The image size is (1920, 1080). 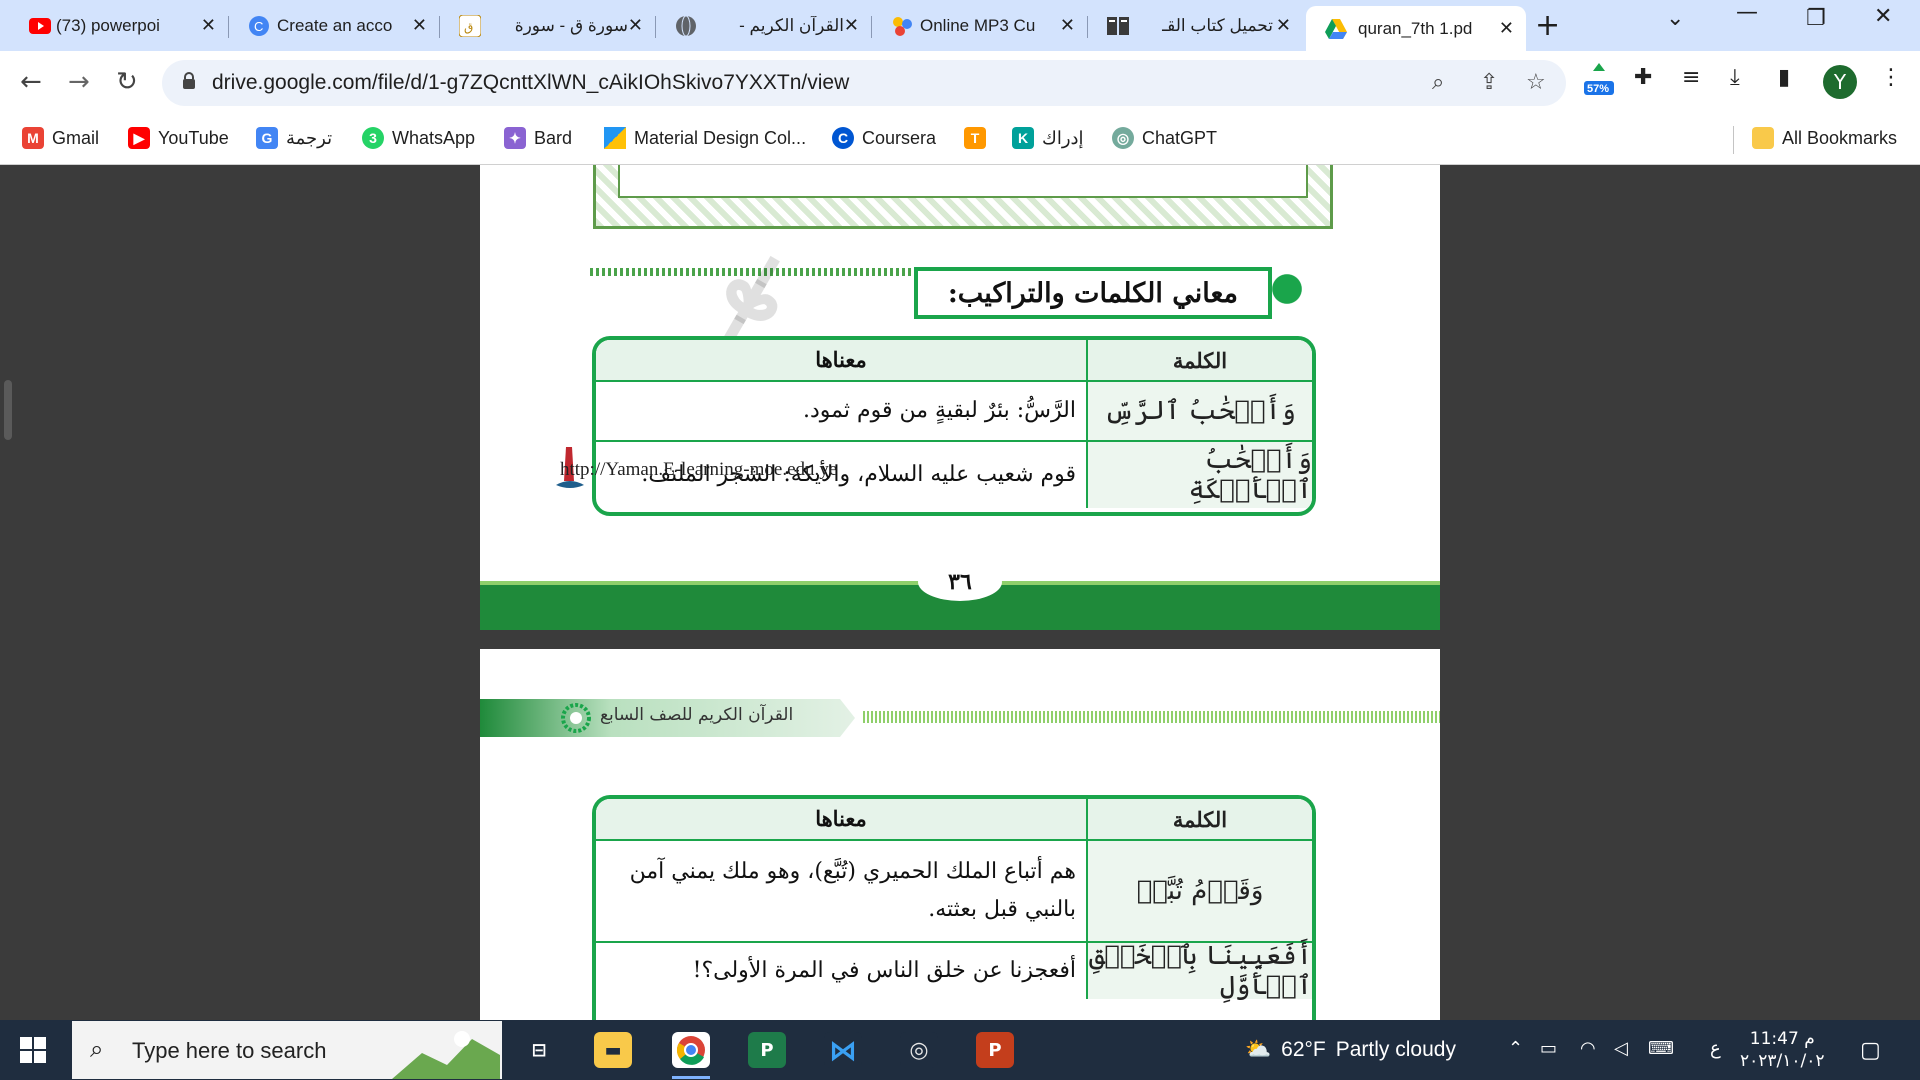 I want to click on flower-ornament-icon, so click(x=576, y=718).